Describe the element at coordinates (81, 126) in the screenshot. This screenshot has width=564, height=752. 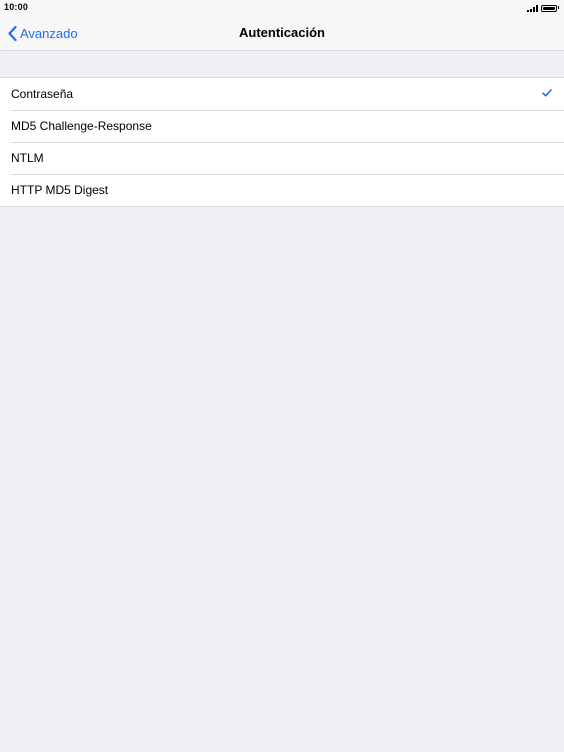
I see `list-item-label: MD5 Challenge-Response` at that location.